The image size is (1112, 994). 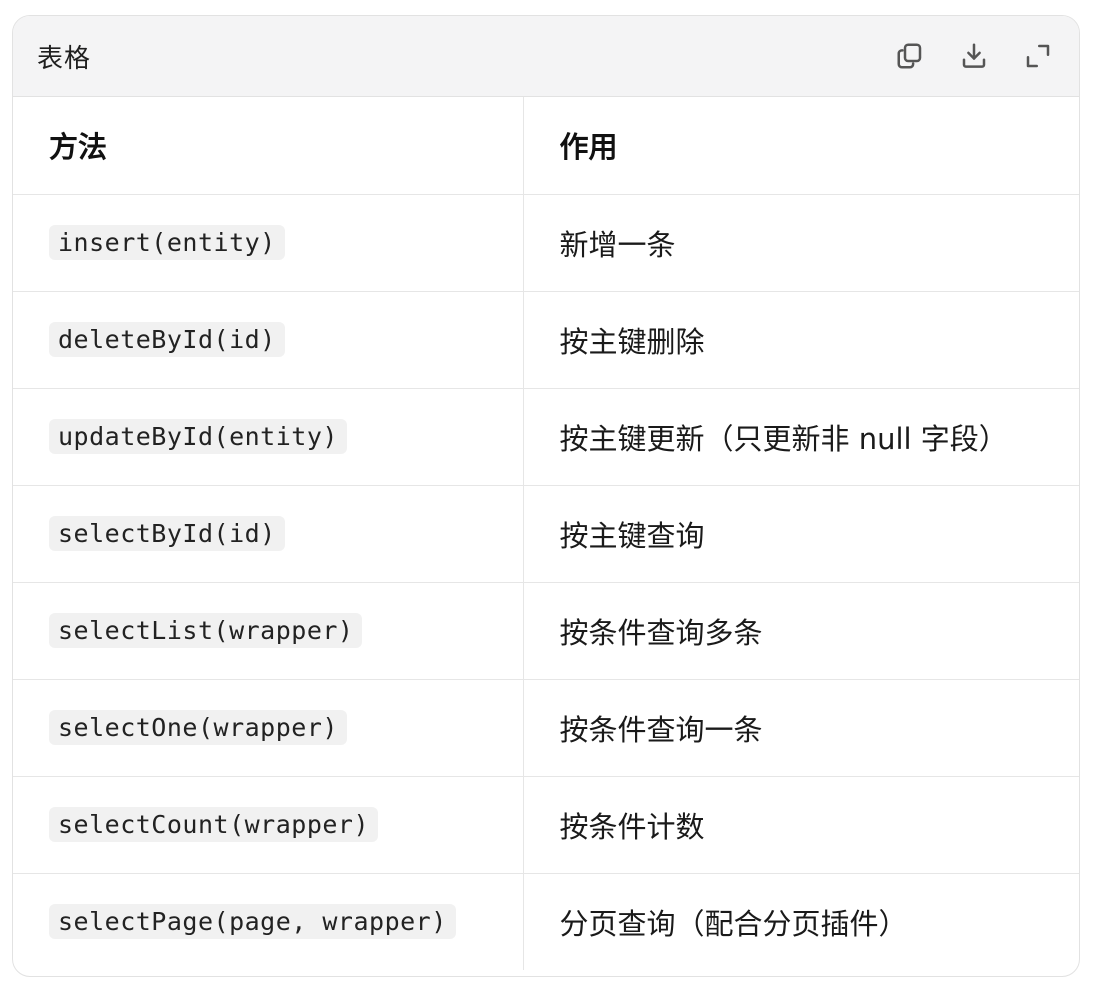 What do you see at coordinates (801, 534) in the screenshot?
I see `purpose-cell: 按主键查询` at bounding box center [801, 534].